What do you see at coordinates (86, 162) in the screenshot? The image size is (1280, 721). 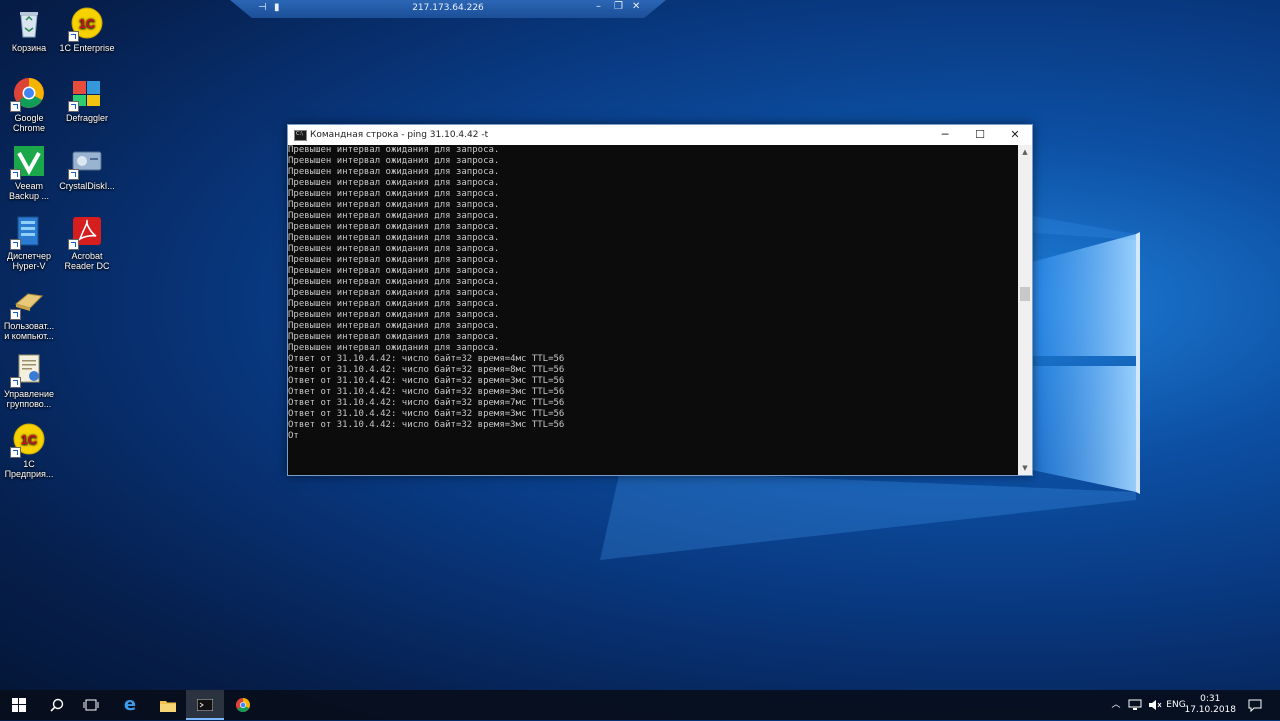 I see `crystaldisk-icon` at bounding box center [86, 162].